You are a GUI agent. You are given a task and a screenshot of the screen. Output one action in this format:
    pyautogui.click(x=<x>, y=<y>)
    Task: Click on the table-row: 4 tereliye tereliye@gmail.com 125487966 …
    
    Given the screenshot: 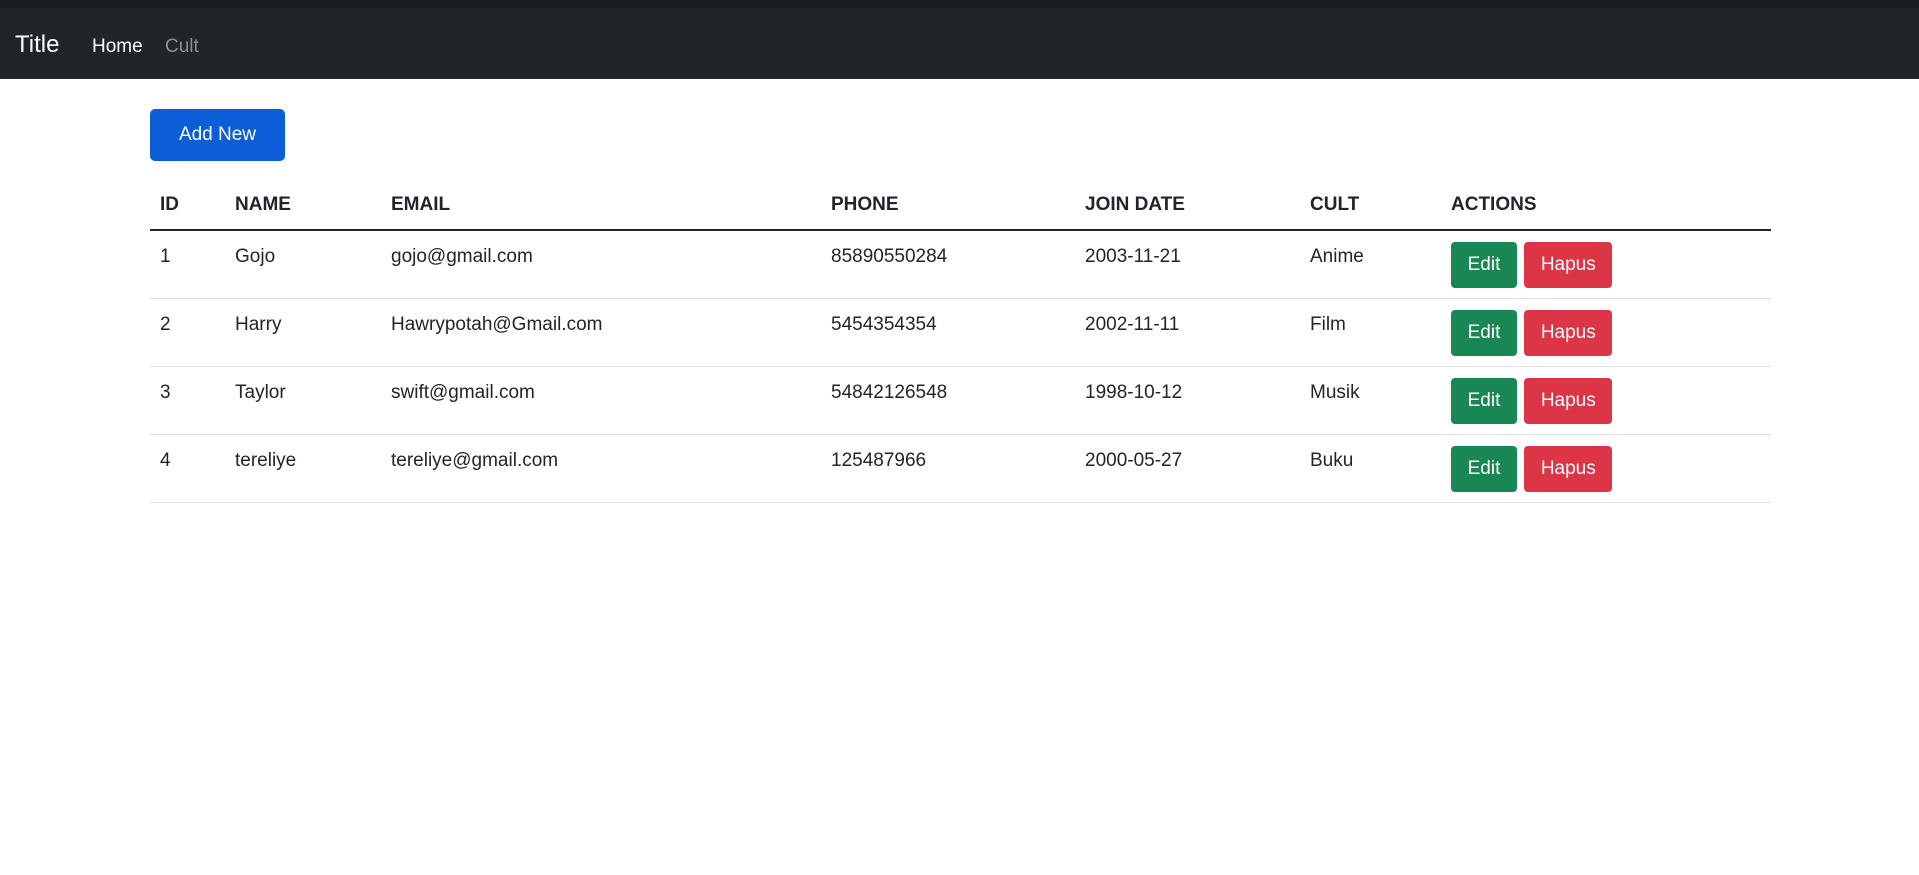 What is the action you would take?
    pyautogui.click(x=960, y=468)
    